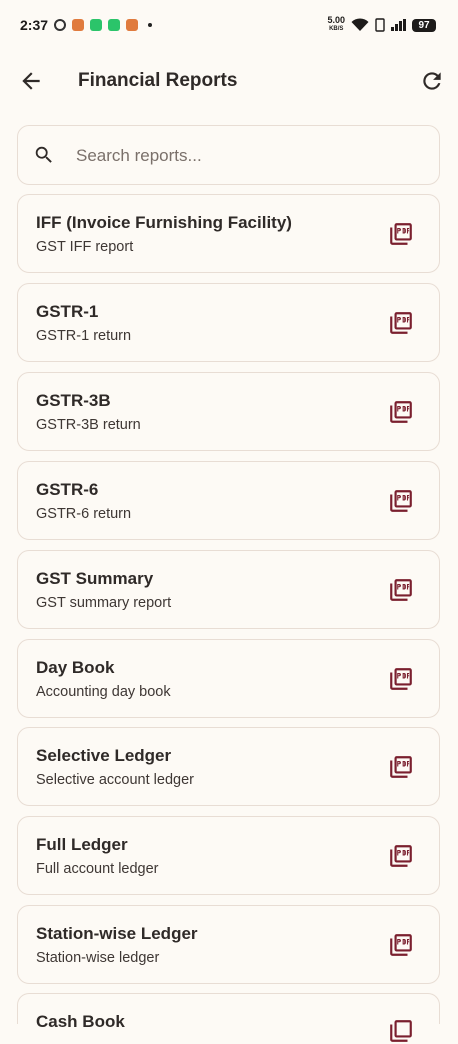 The width and height of the screenshot is (458, 1044). I want to click on report-title: Station-wise Ledger, so click(117, 933).